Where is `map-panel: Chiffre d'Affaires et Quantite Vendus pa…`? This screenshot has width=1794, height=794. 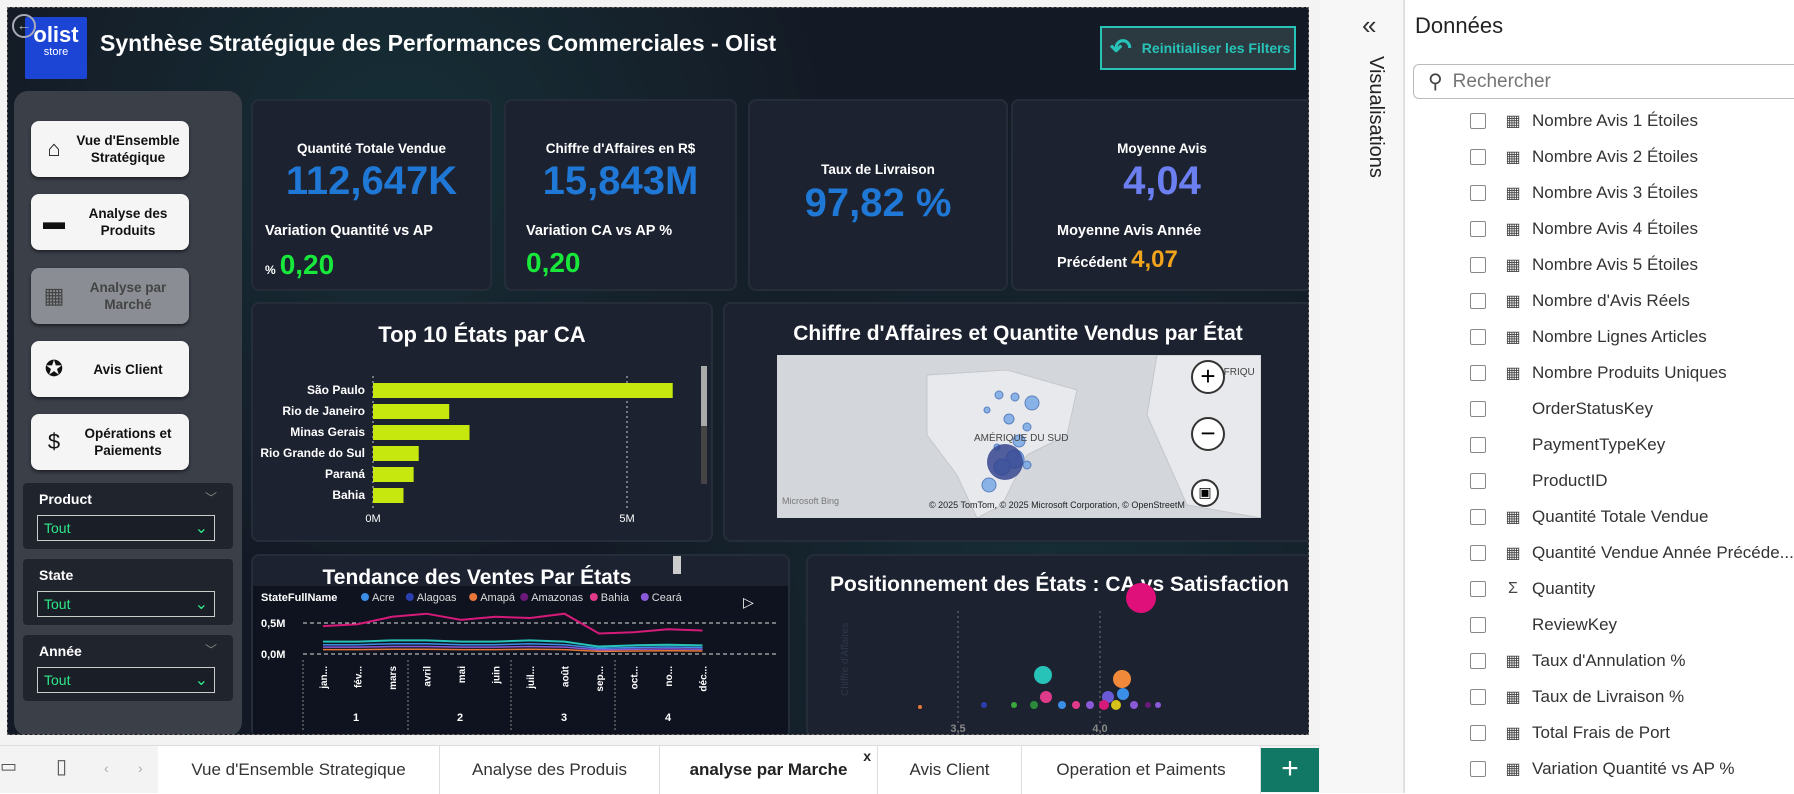
map-panel: Chiffre d'Affaires et Quantite Vendus pa… is located at coordinates (1016, 422).